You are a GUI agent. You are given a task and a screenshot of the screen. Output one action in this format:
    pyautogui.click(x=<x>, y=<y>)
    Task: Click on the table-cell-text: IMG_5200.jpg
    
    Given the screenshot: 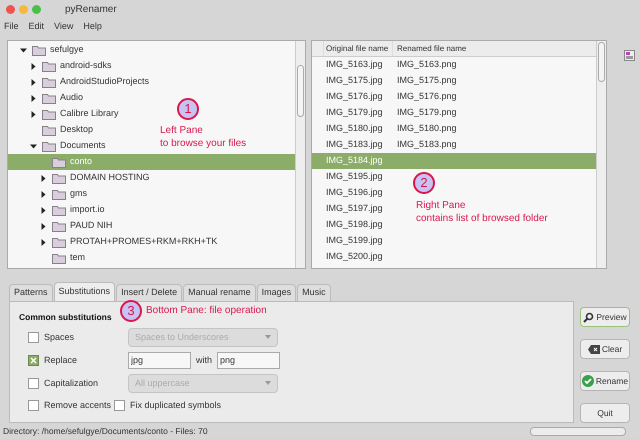 What is the action you would take?
    pyautogui.click(x=354, y=257)
    